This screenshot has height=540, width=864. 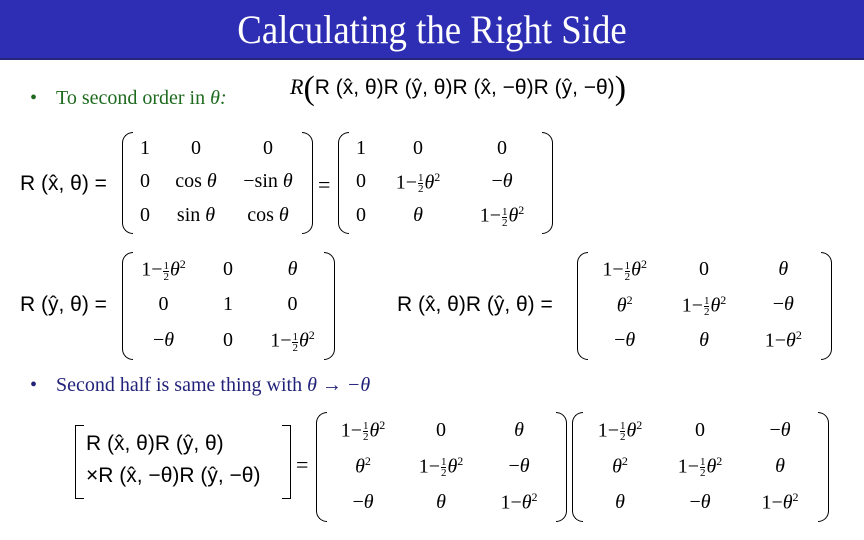 I want to click on ry-label-text: R (ŷ, θ) =, so click(x=63, y=304).